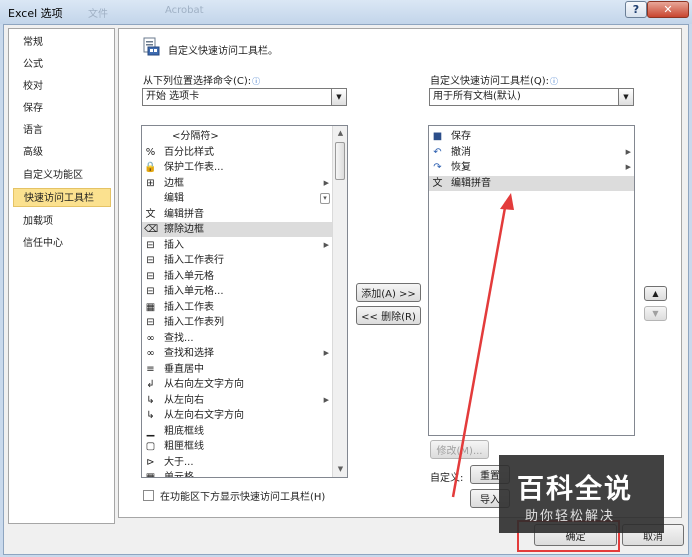 This screenshot has height=557, width=692. I want to click on watermark-logo: 百科全说 助你轻松解决, so click(581, 494).